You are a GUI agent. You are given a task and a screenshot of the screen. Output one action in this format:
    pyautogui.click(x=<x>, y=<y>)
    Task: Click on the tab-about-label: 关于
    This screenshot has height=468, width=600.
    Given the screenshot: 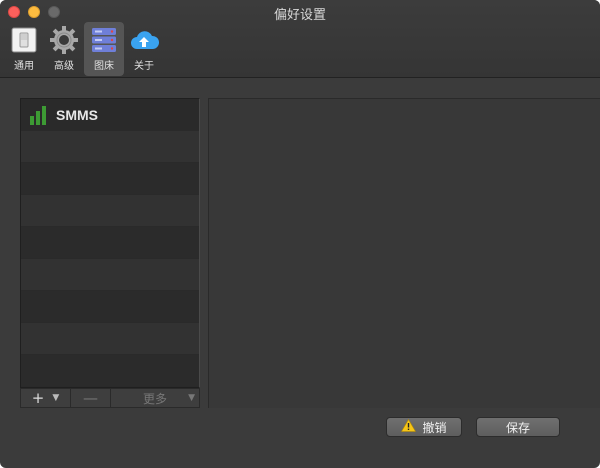 What is the action you would take?
    pyautogui.click(x=144, y=66)
    